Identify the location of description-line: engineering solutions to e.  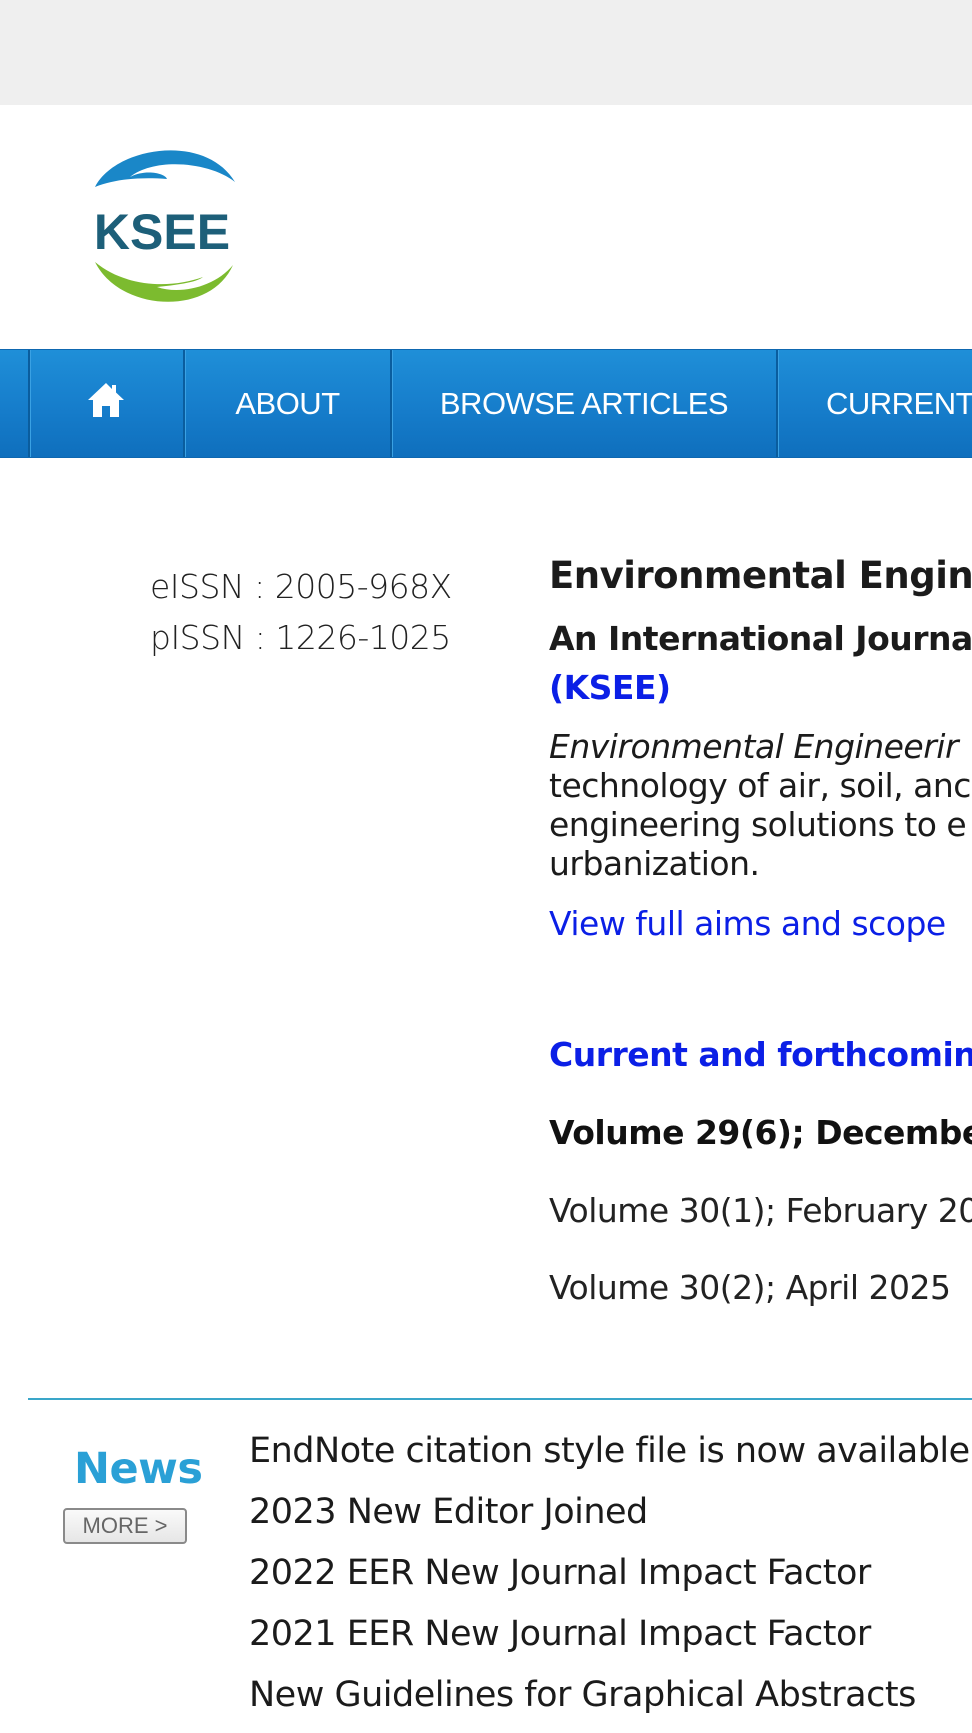
(758, 824).